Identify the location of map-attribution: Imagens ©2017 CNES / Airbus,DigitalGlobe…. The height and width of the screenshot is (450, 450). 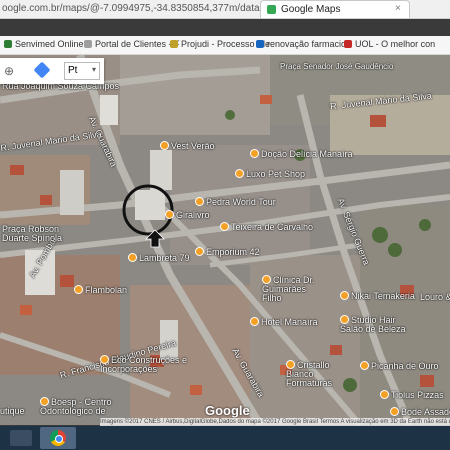
(275, 422).